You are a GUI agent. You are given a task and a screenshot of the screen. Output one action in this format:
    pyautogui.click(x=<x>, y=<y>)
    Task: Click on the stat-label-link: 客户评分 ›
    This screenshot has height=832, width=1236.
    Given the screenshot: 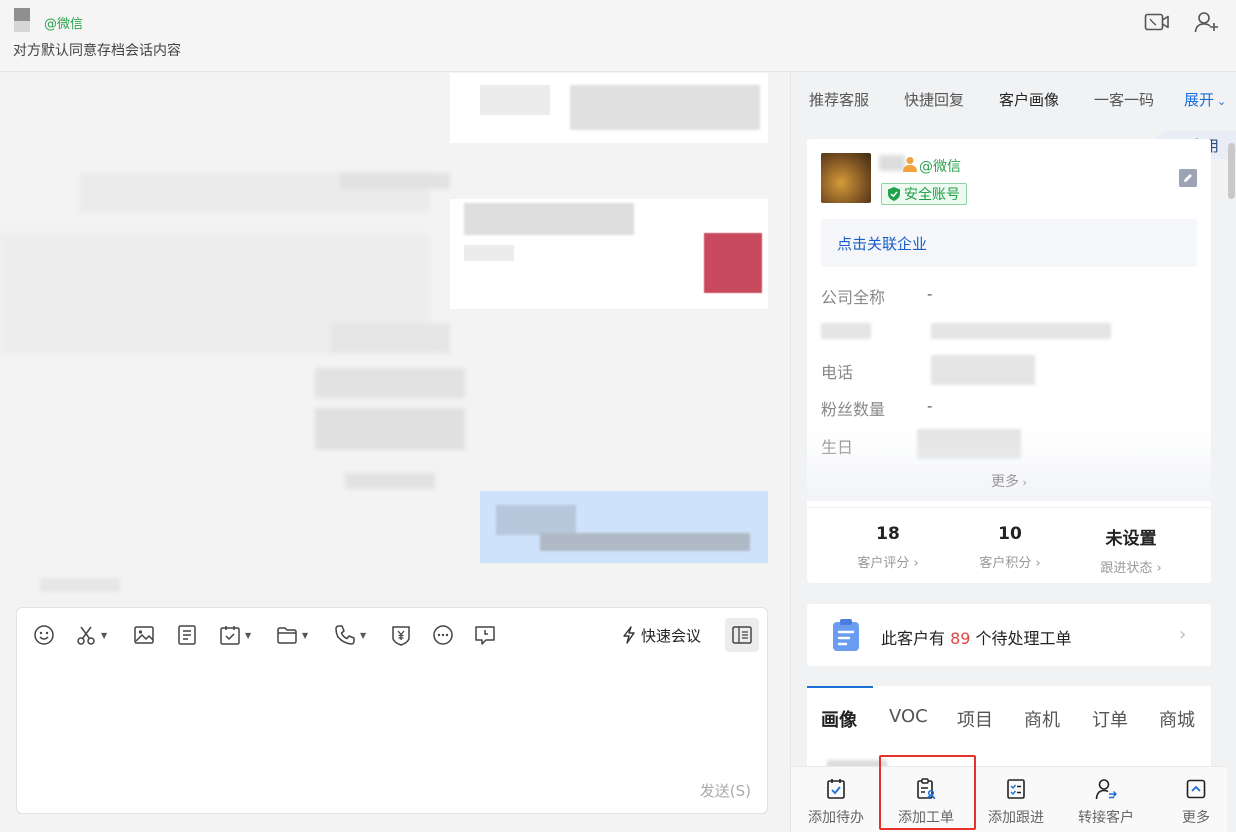 What is the action you would take?
    pyautogui.click(x=888, y=561)
    